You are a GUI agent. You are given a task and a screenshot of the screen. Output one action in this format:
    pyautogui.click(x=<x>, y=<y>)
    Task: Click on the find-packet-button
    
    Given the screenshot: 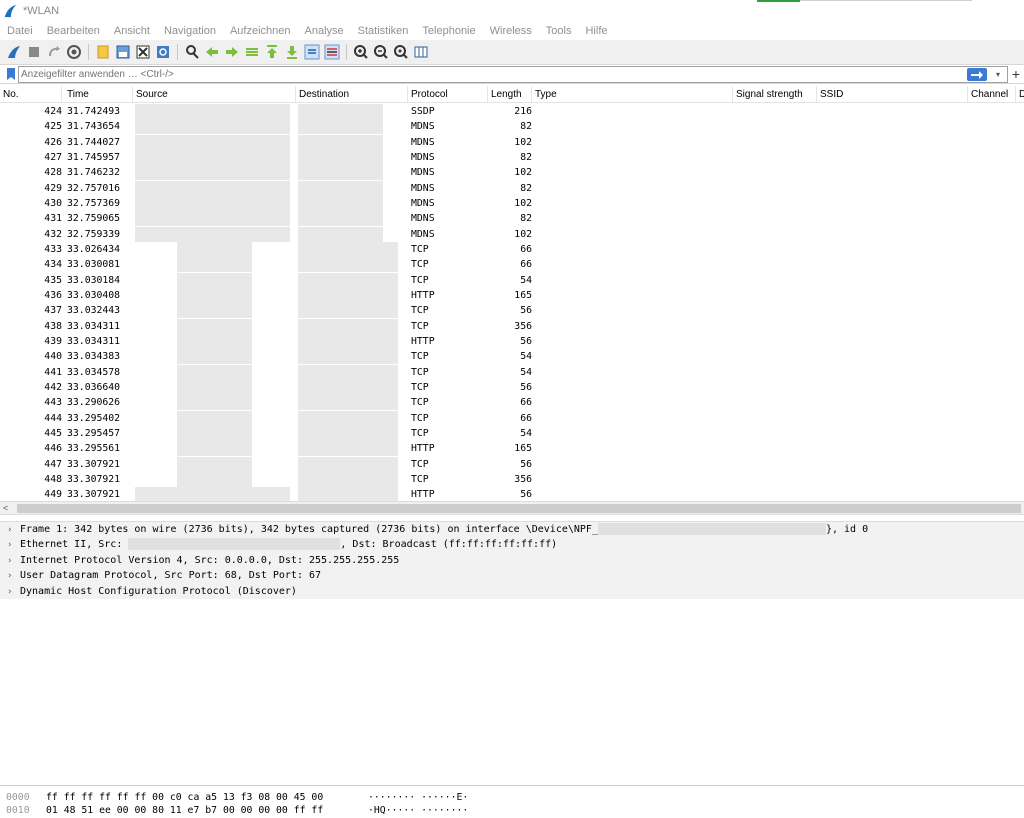 What is the action you would take?
    pyautogui.click(x=192, y=52)
    